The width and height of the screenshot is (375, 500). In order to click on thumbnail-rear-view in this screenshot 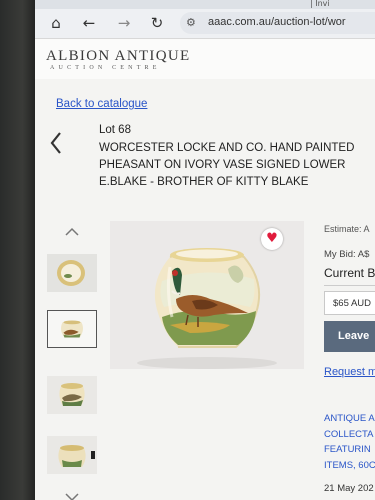, I will do `click(72, 455)`.